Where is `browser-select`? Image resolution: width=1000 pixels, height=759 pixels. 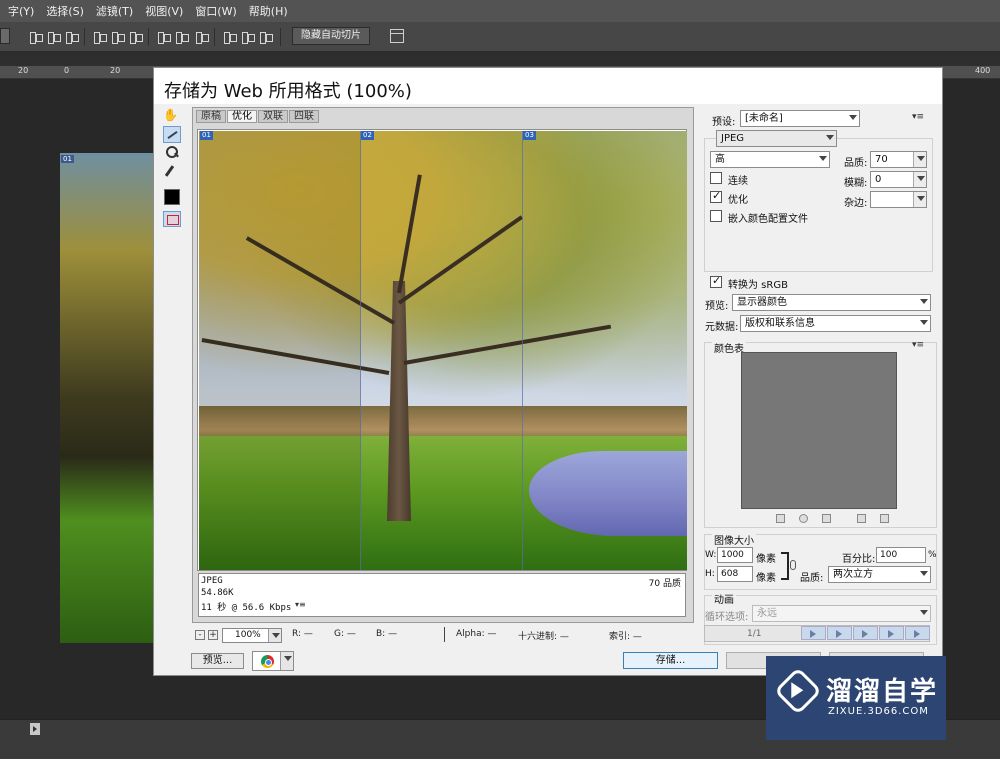
browser-select is located at coordinates (273, 661).